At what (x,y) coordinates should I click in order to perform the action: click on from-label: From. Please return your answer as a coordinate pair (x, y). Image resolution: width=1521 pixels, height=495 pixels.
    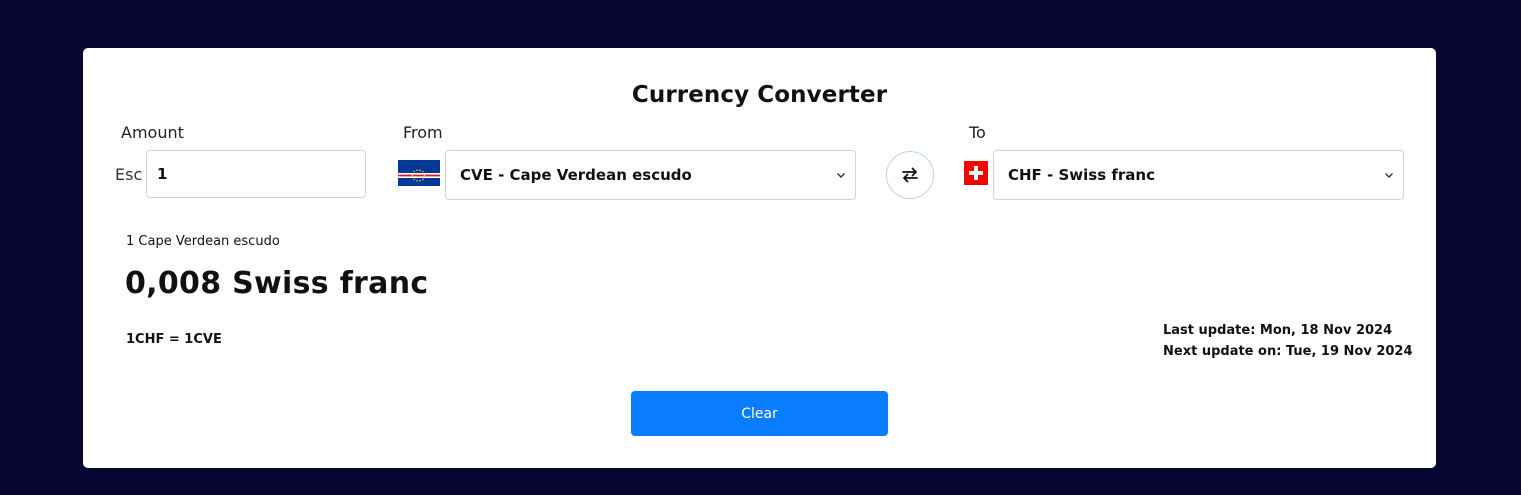
    Looking at the image, I should click on (423, 132).